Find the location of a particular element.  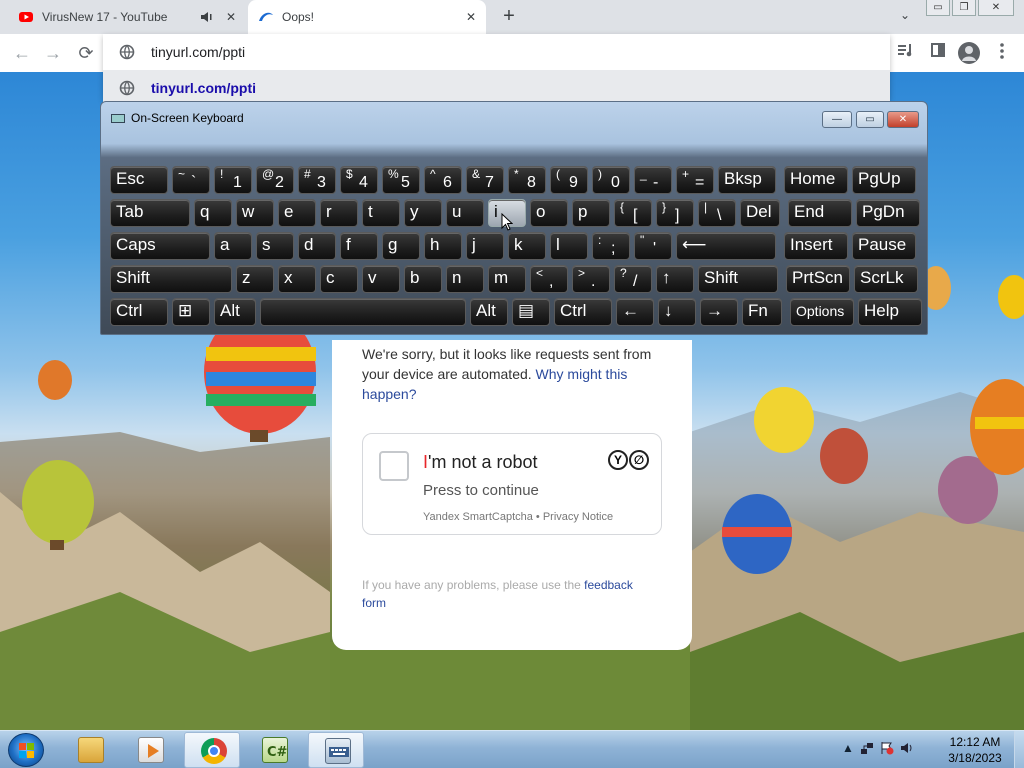

key-insert: Insert is located at coordinates (816, 246).